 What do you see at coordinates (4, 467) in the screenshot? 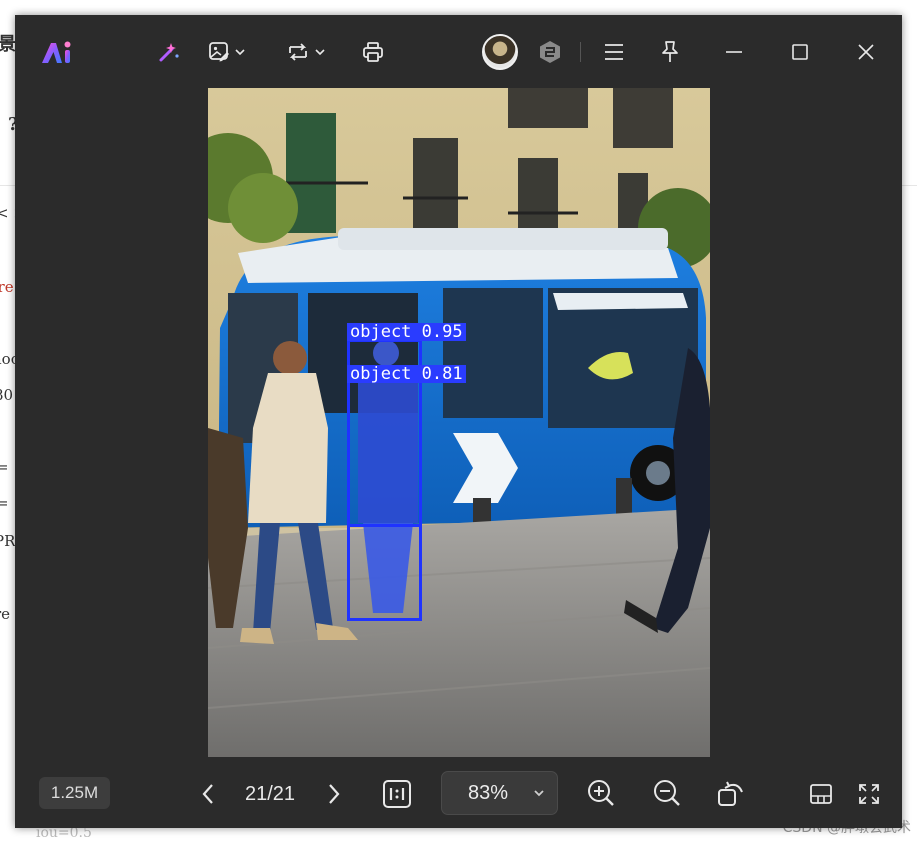
I see `background-text-fragment: =` at bounding box center [4, 467].